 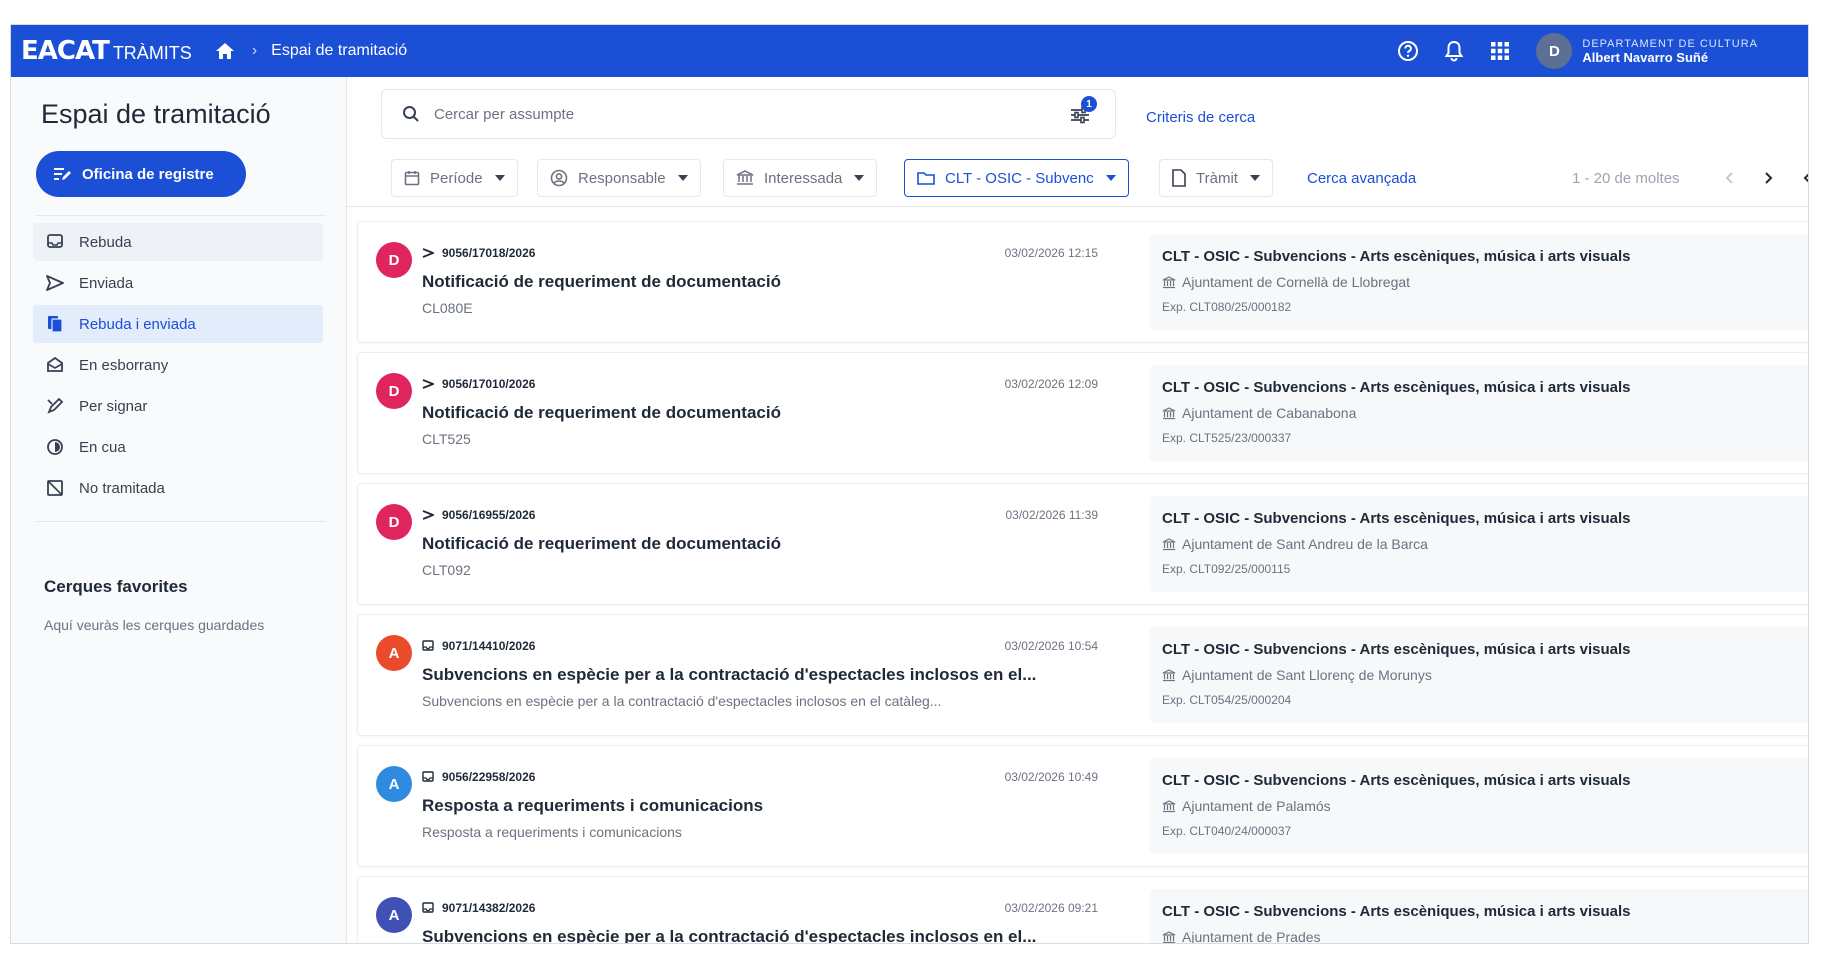 What do you see at coordinates (446, 570) in the screenshot?
I see `record-subtitle: CLT092` at bounding box center [446, 570].